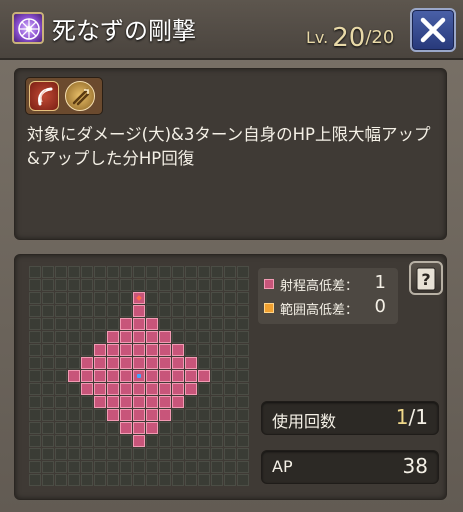 This screenshot has width=463, height=512. I want to click on help-button: ?, so click(426, 278).